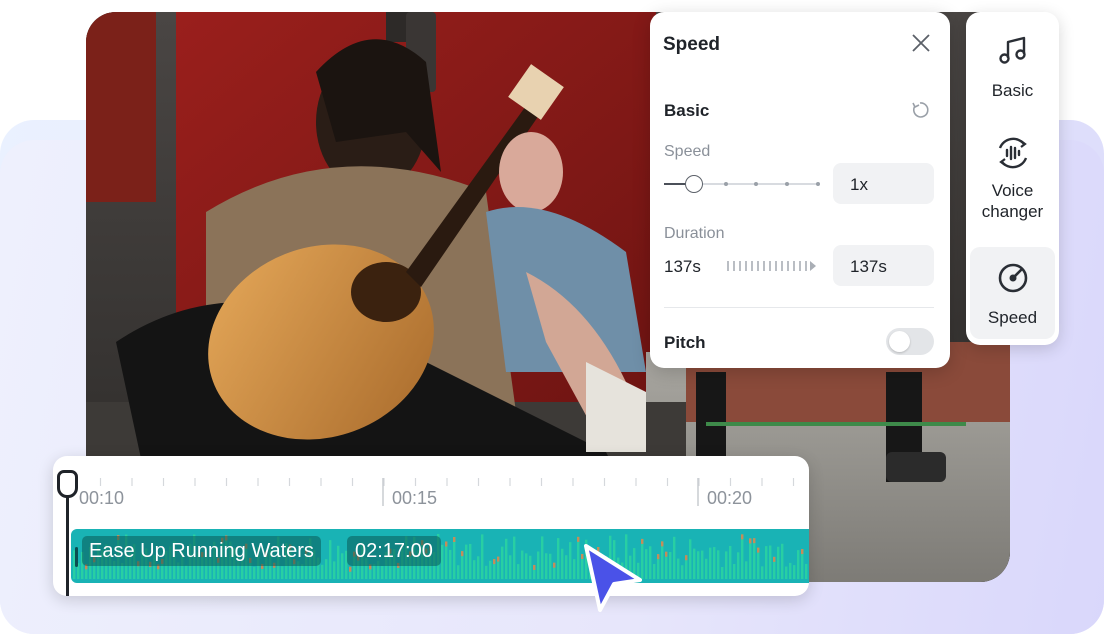 The image size is (1104, 639). Describe the element at coordinates (730, 498) in the screenshot. I see `timeline-tick-label: 00:20` at that location.